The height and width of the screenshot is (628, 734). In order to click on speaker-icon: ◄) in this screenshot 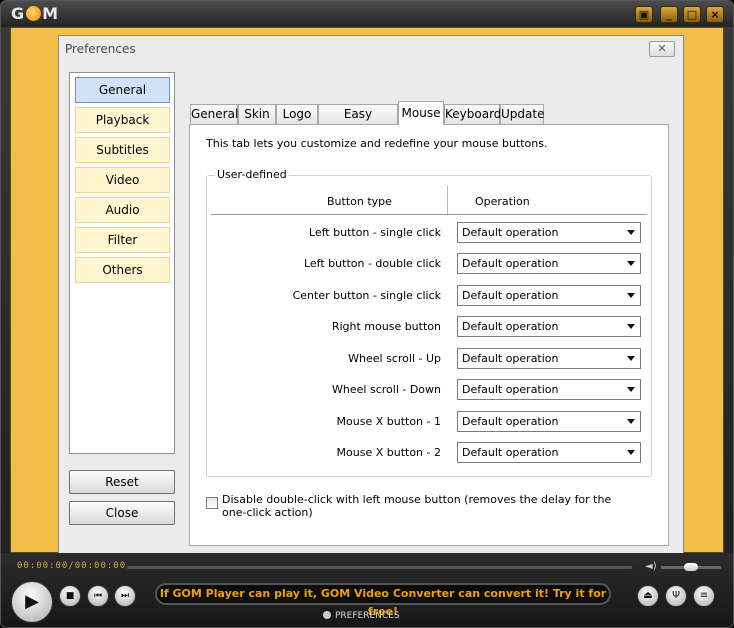, I will do `click(651, 566)`.